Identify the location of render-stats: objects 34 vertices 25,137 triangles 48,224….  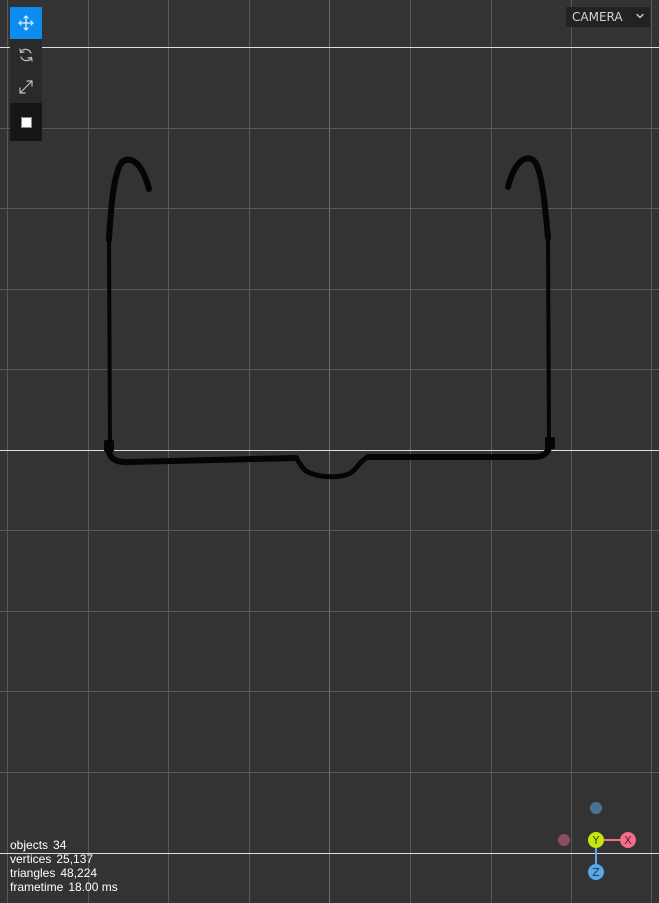
(64, 866).